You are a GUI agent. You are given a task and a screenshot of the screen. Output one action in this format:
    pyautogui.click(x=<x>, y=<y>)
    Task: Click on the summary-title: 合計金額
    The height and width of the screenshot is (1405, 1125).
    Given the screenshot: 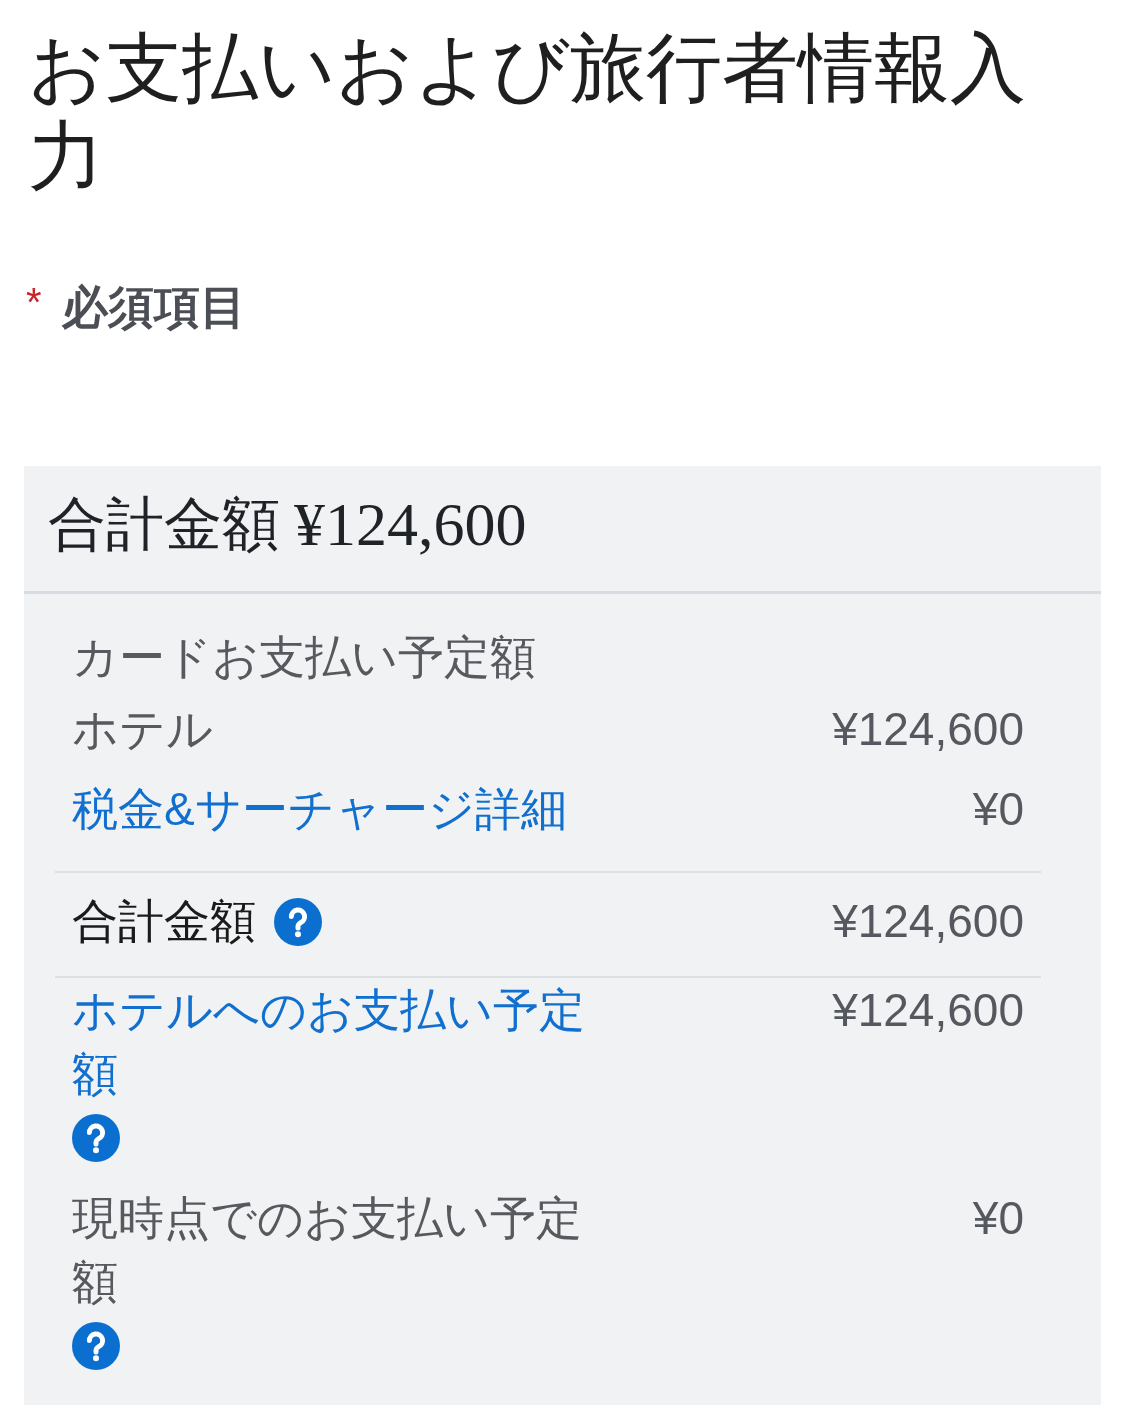 What is the action you would take?
    pyautogui.click(x=164, y=523)
    